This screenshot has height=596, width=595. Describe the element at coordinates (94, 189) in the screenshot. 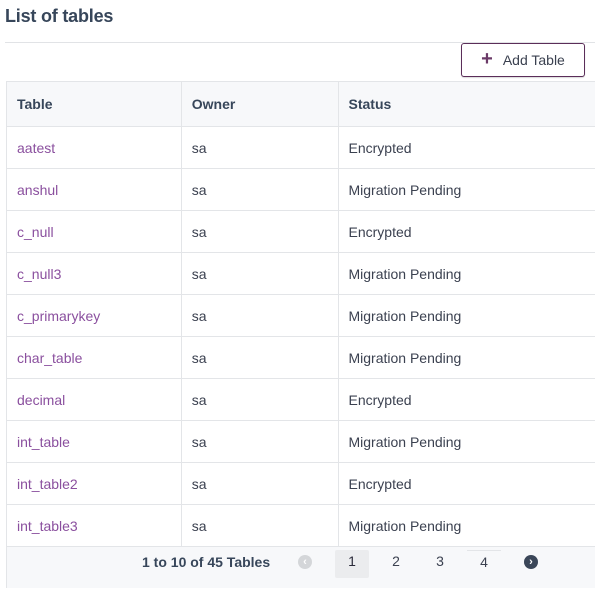

I see `table-name-link: anshul` at that location.